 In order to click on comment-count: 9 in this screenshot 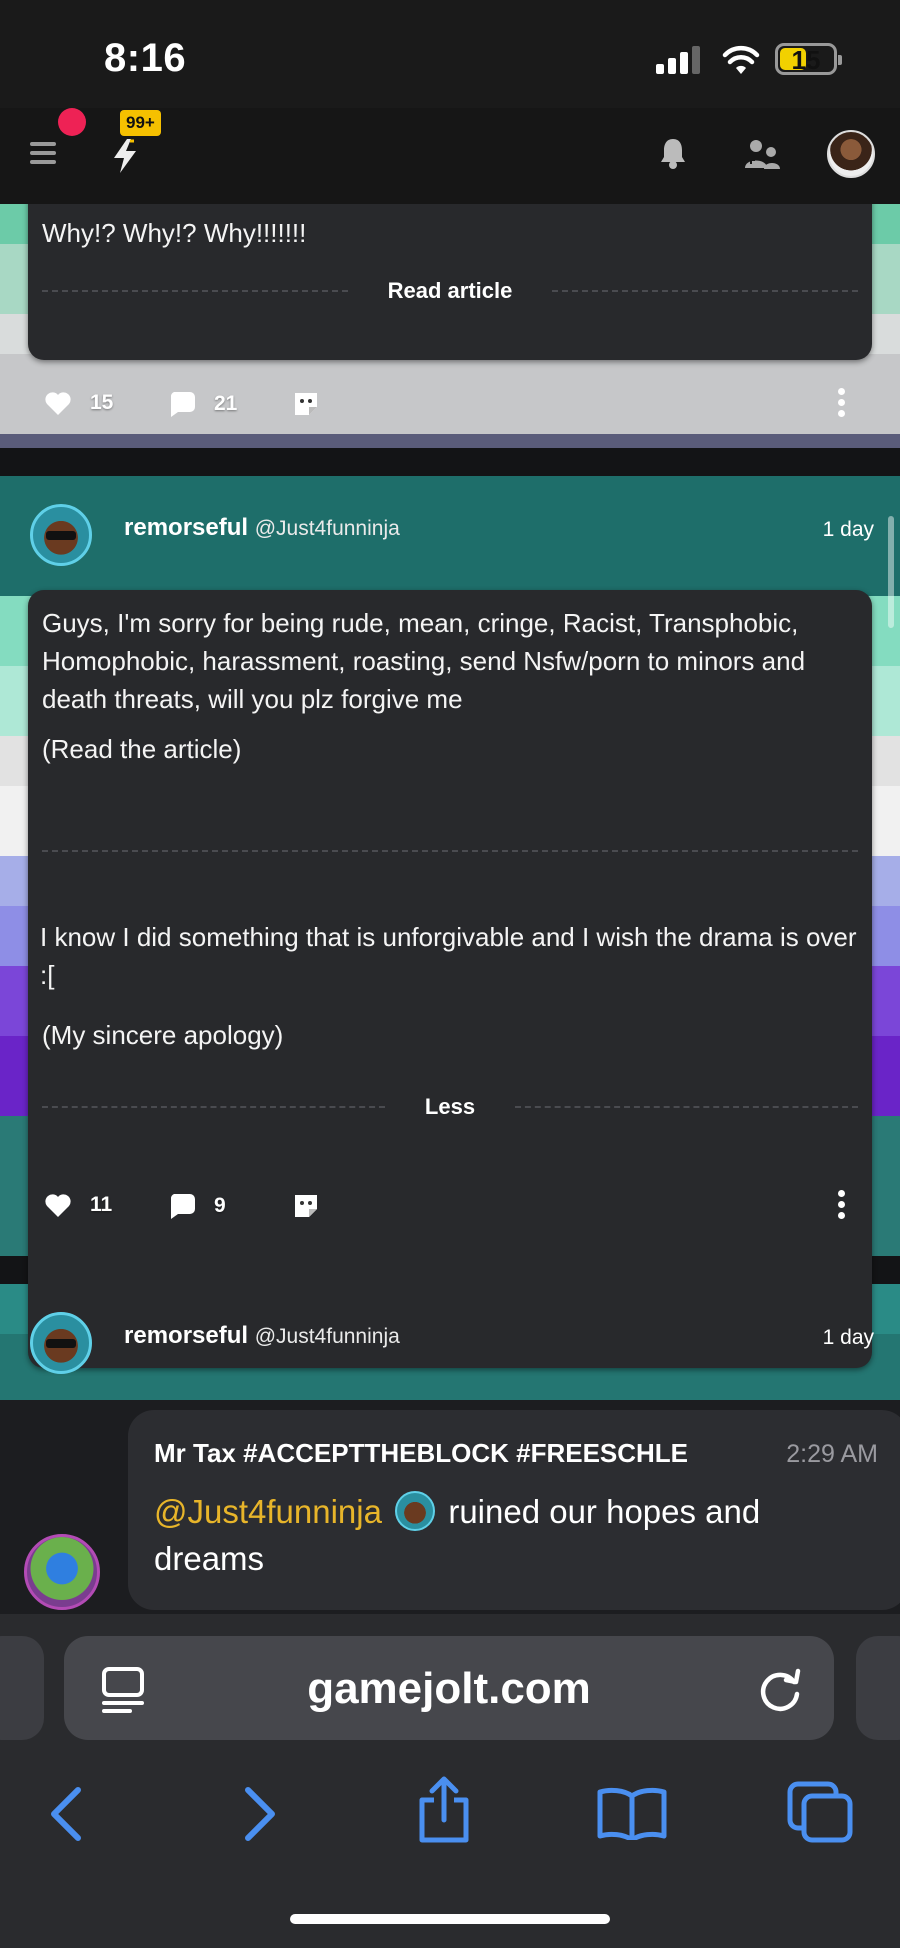, I will do `click(220, 1205)`.